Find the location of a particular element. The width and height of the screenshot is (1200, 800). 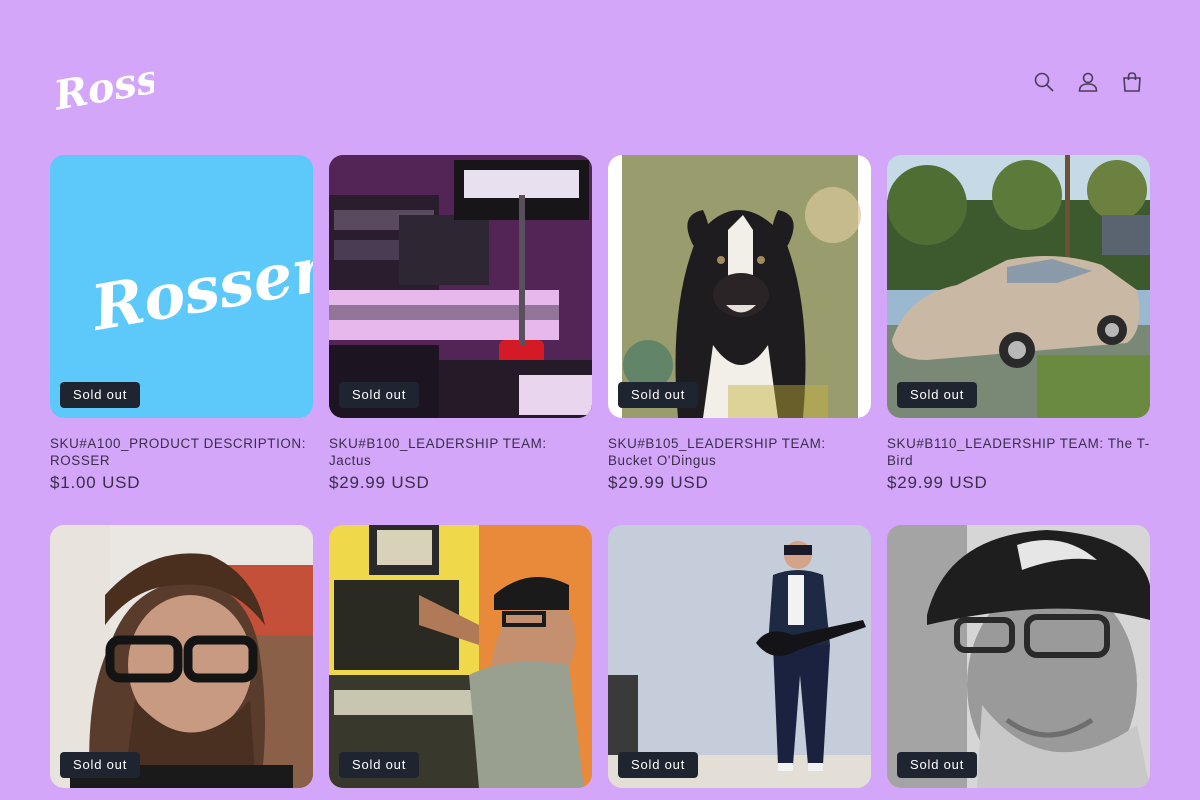

portrait-photo is located at coordinates (181, 656).